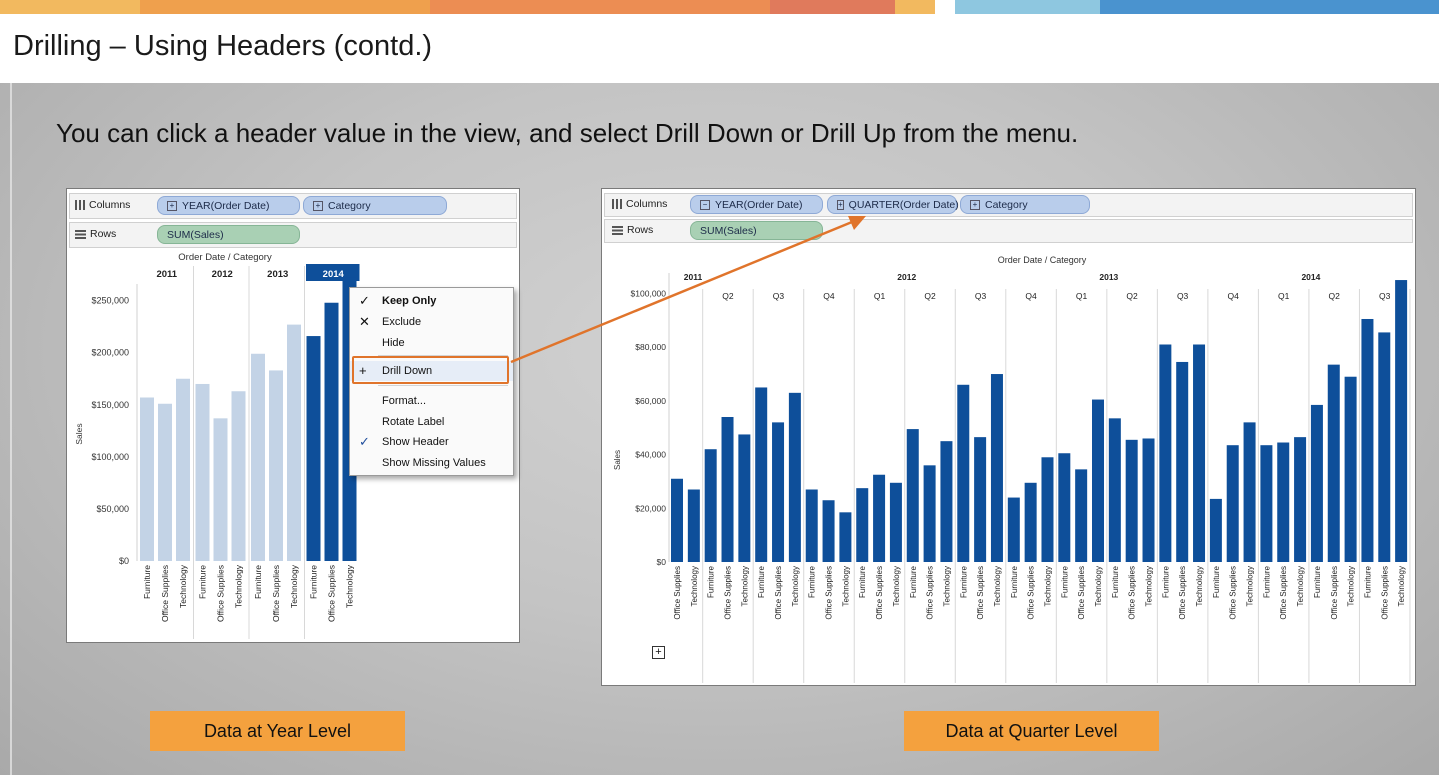  What do you see at coordinates (277, 731) in the screenshot?
I see `caption-year-level: Data at Year Level` at bounding box center [277, 731].